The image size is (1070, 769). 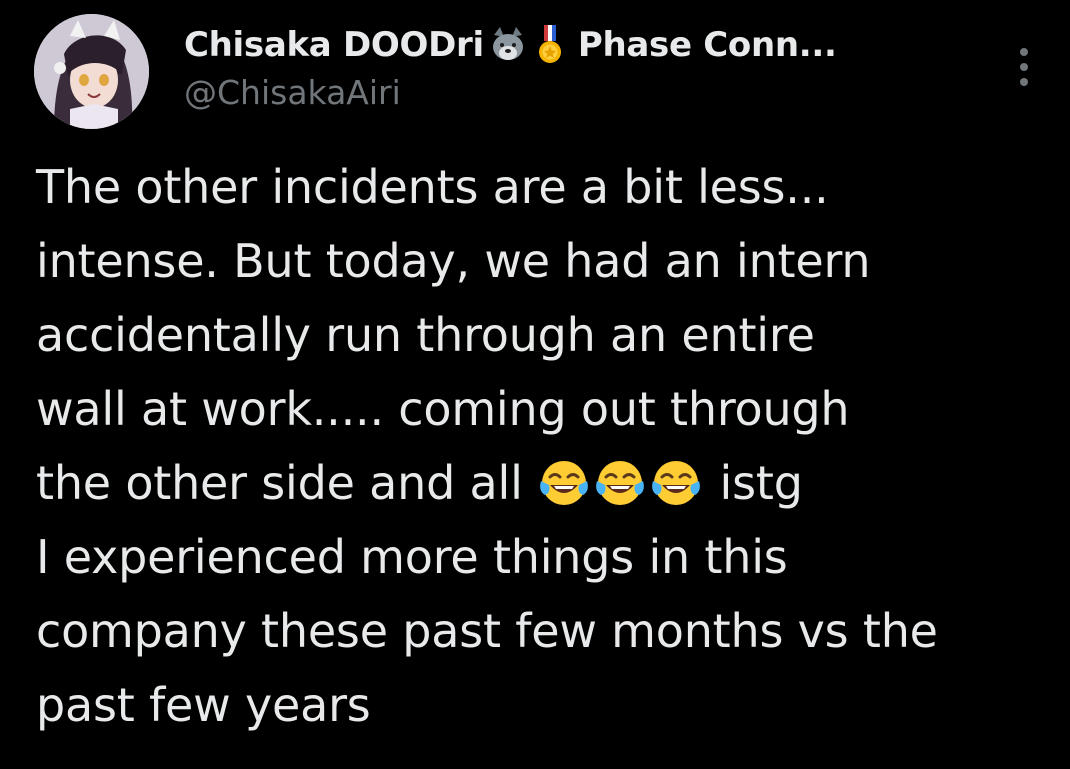 I want to click on user-handle: @ChisakaAiri, so click(x=584, y=93).